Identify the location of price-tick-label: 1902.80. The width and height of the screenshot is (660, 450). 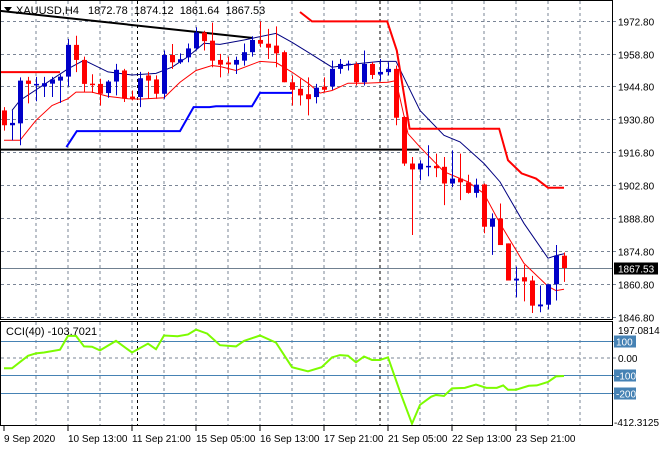
(636, 187).